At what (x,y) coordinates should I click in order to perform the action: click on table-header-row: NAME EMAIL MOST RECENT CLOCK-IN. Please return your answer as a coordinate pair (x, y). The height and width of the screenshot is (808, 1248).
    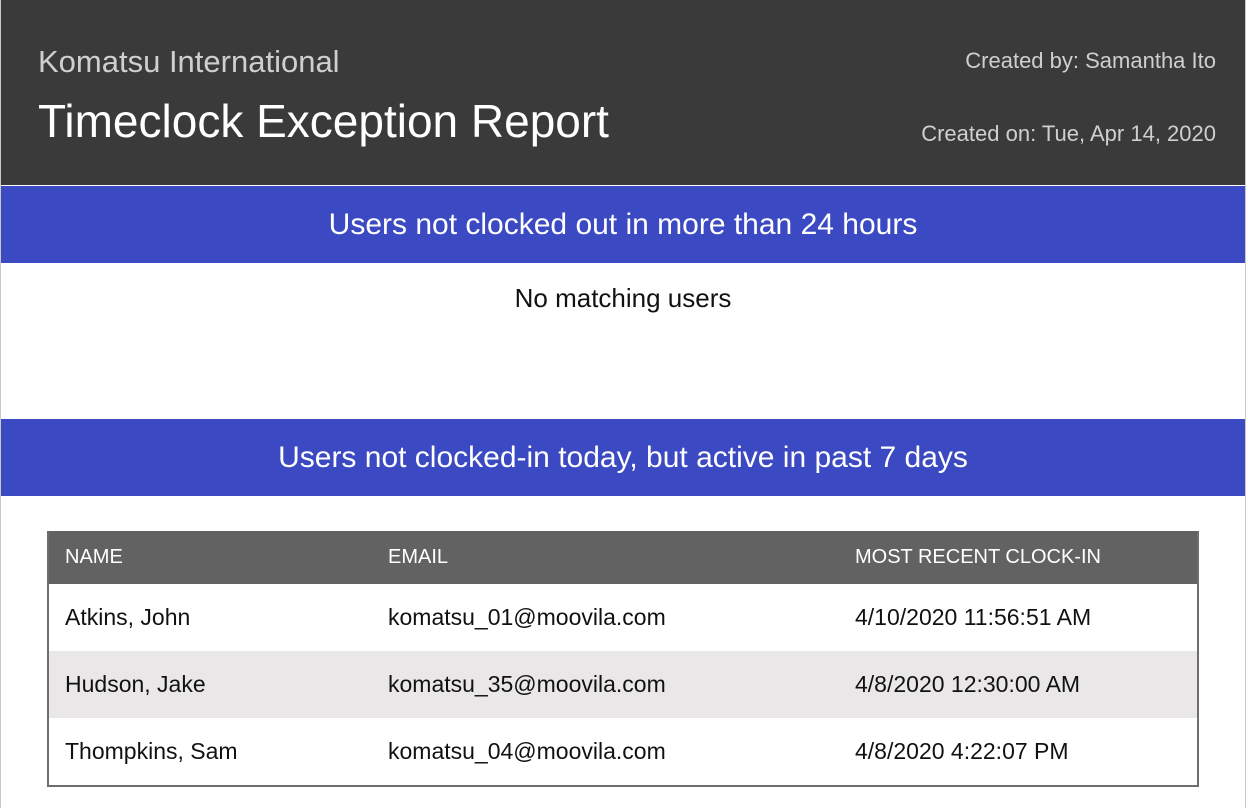
    Looking at the image, I should click on (623, 557).